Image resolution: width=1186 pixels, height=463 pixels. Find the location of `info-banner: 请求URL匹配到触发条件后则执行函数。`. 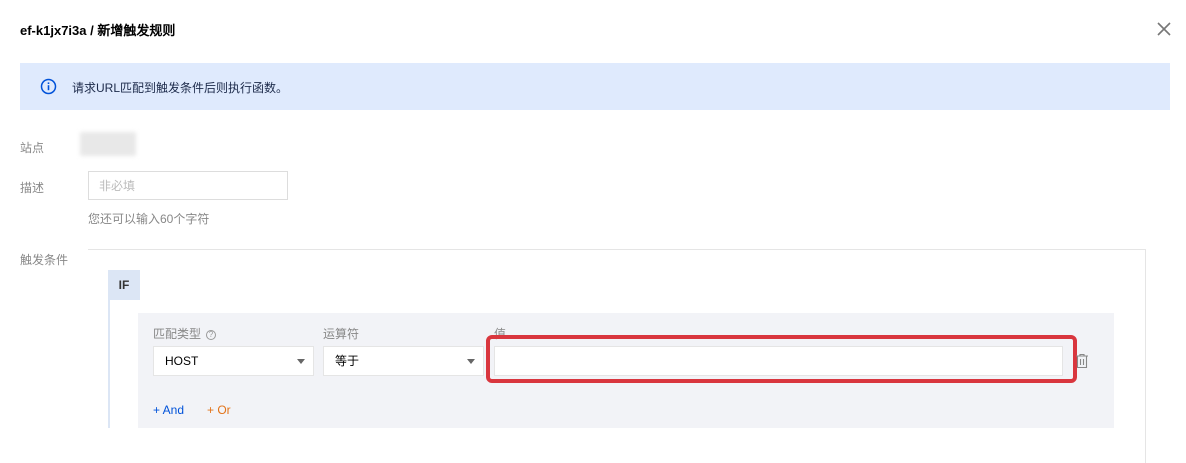

info-banner: 请求URL匹配到触发条件后则执行函数。 is located at coordinates (595, 86).